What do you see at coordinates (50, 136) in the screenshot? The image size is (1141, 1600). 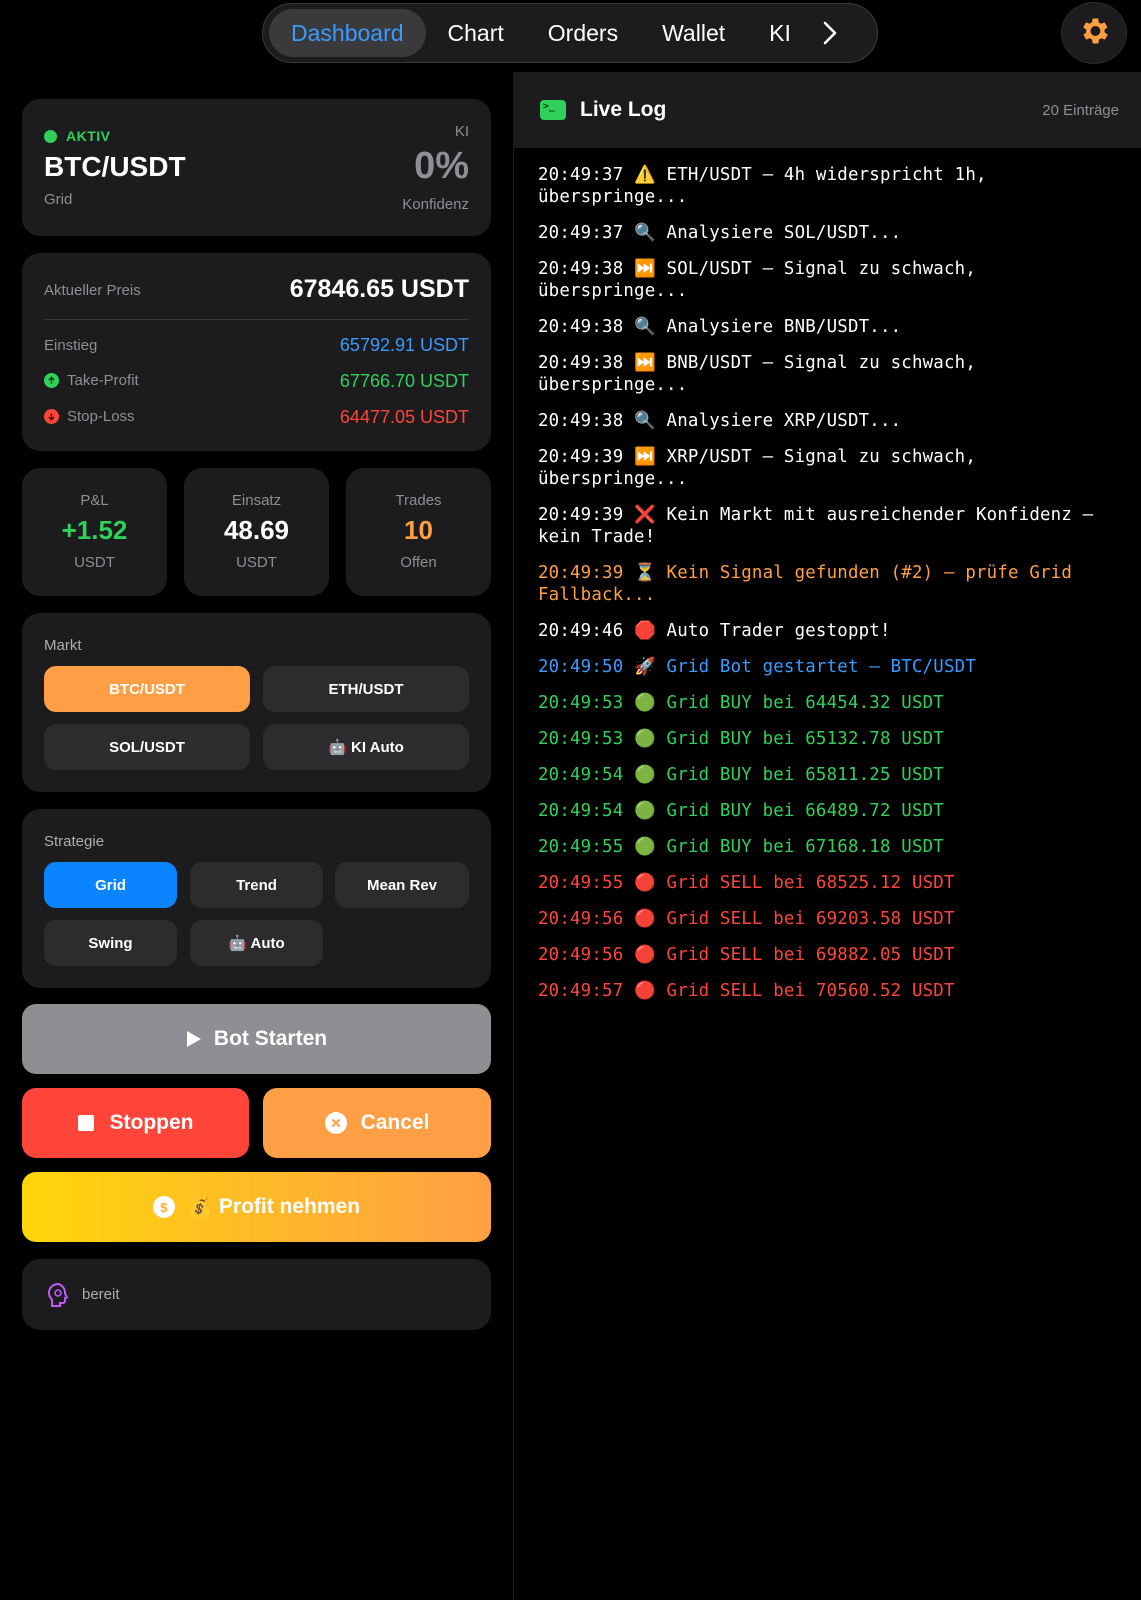 I see `active-indicator` at bounding box center [50, 136].